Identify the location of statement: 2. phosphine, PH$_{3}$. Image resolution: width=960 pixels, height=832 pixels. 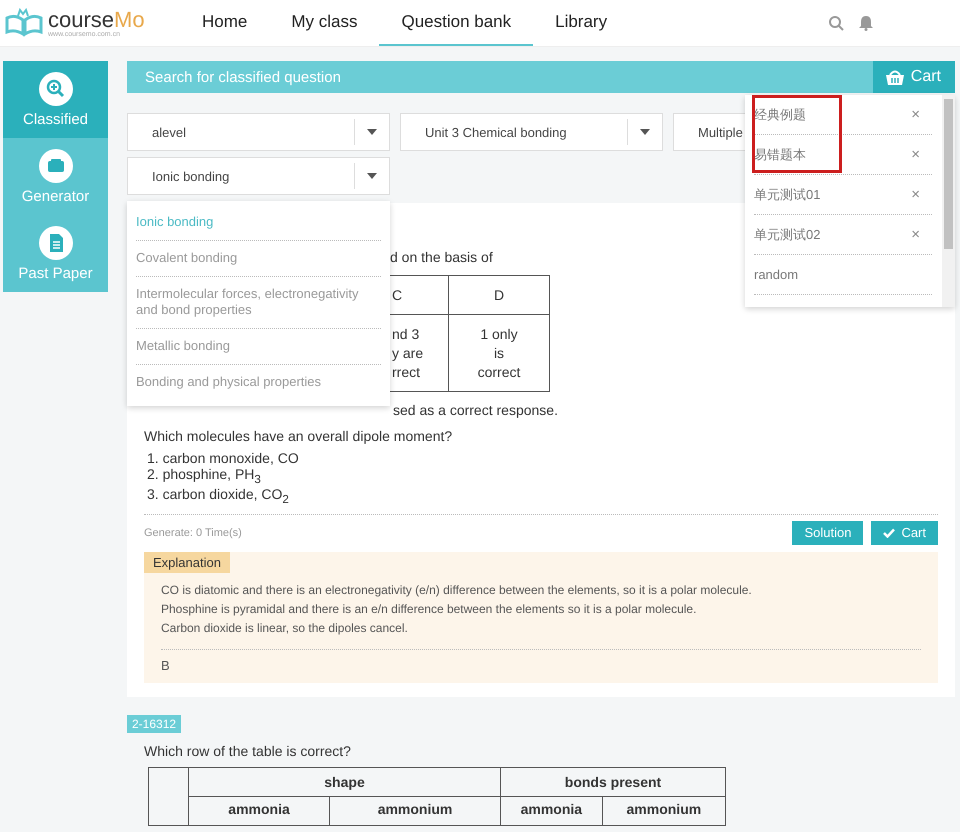
(204, 476).